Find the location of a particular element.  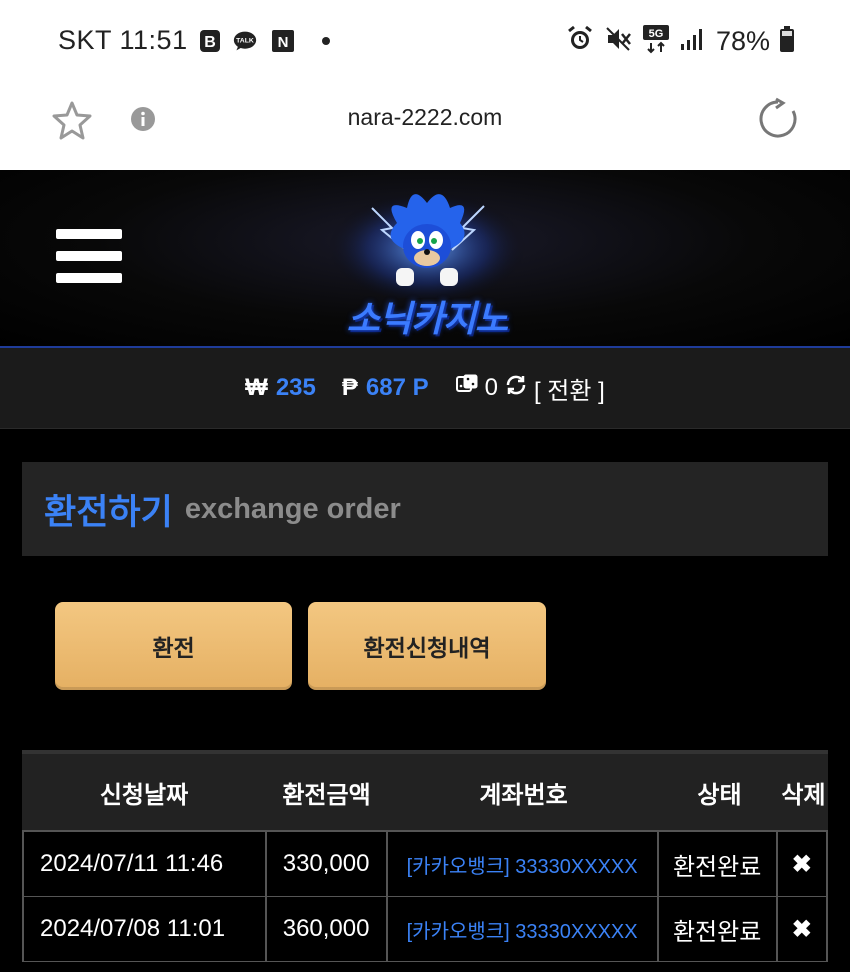

network-5g-icon: 5G is located at coordinates (656, 41).